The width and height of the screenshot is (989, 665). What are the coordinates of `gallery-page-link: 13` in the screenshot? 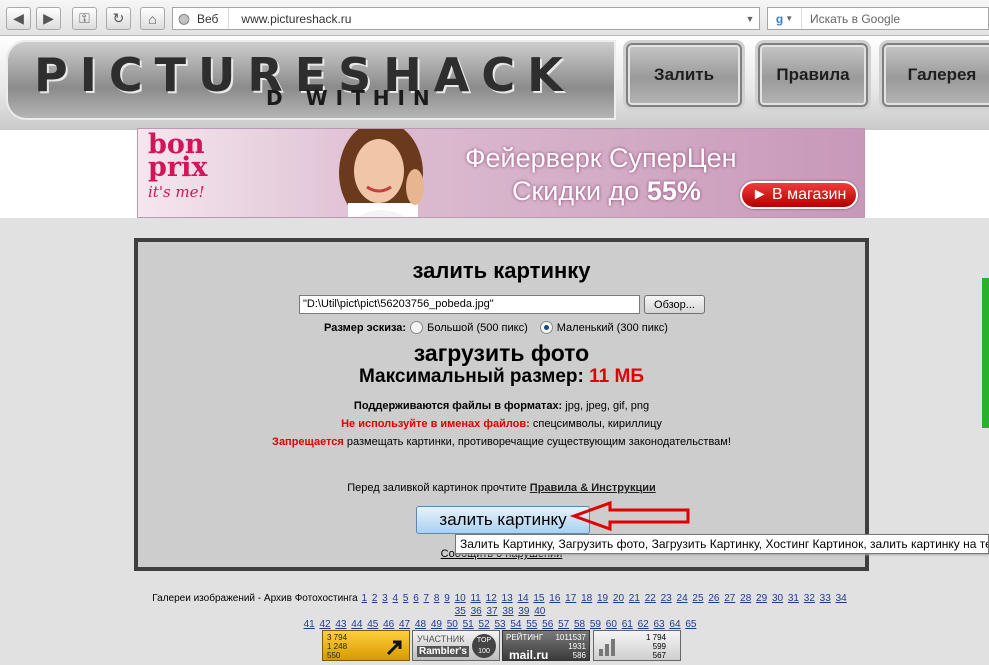 It's located at (507, 598).